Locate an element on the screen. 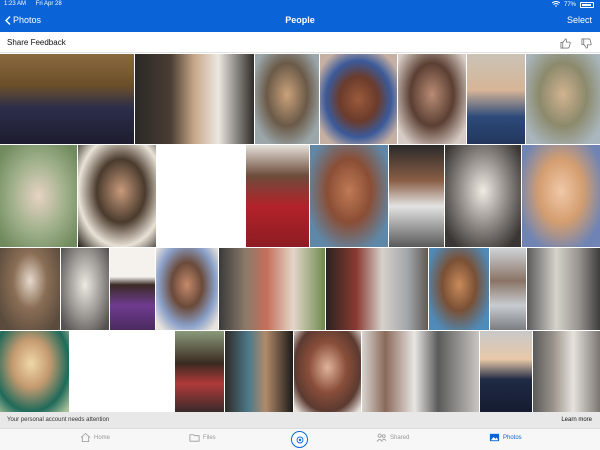  folder-icon is located at coordinates (194, 438).